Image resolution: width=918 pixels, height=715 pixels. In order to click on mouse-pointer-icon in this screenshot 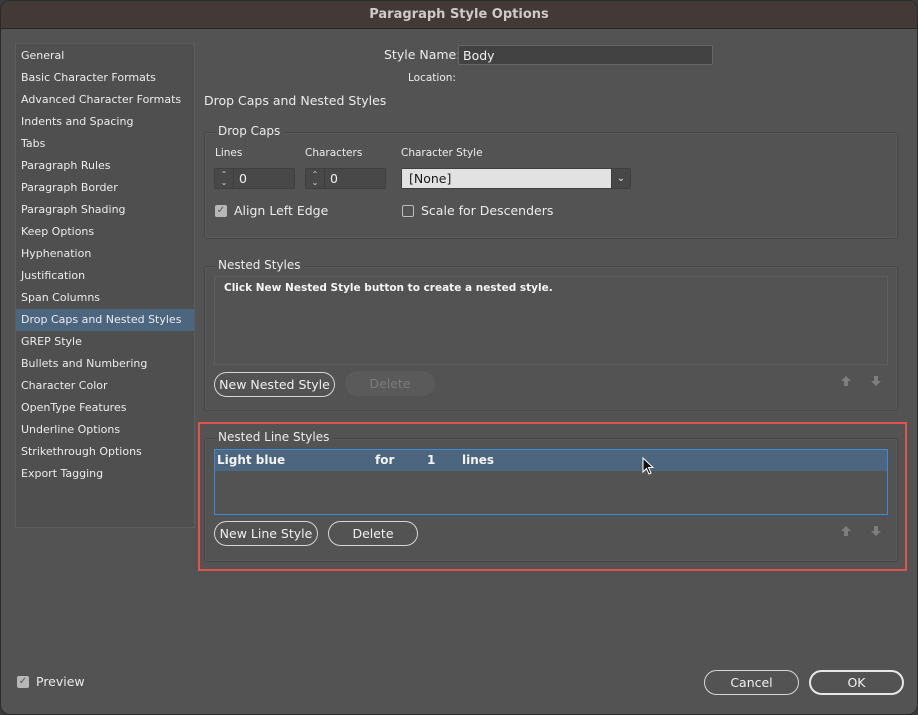, I will do `click(648, 466)`.